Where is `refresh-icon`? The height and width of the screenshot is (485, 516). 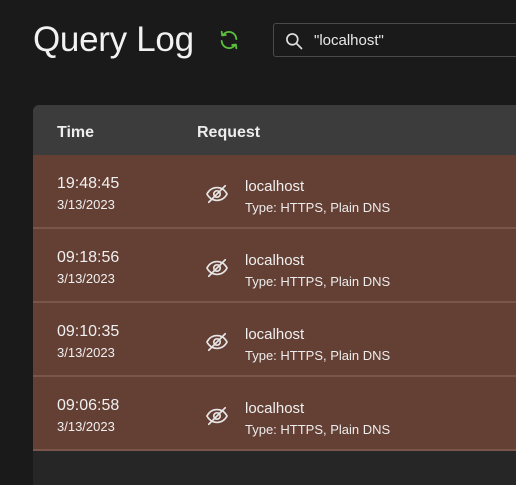 refresh-icon is located at coordinates (229, 40).